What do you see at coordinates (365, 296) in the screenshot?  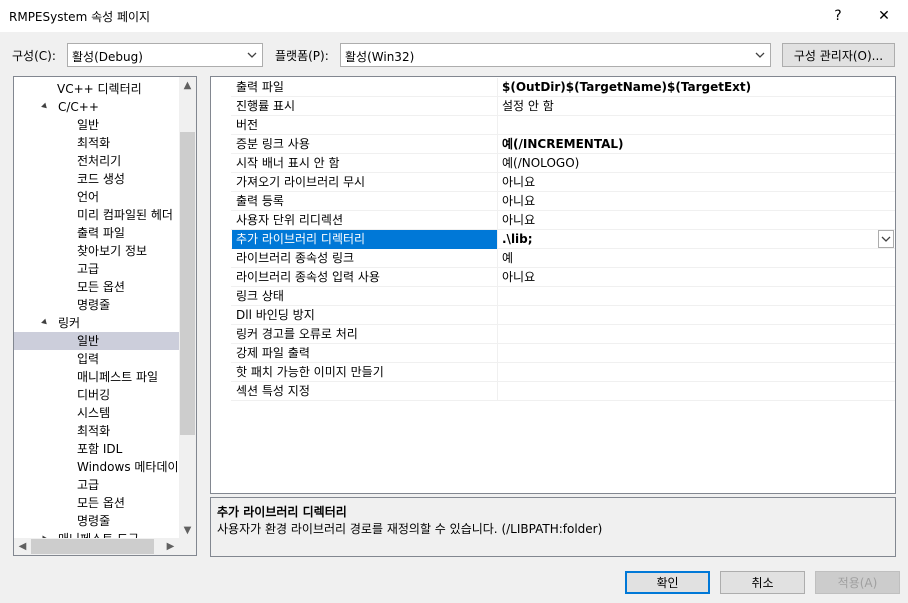 I see `property-name: 링크 상태` at bounding box center [365, 296].